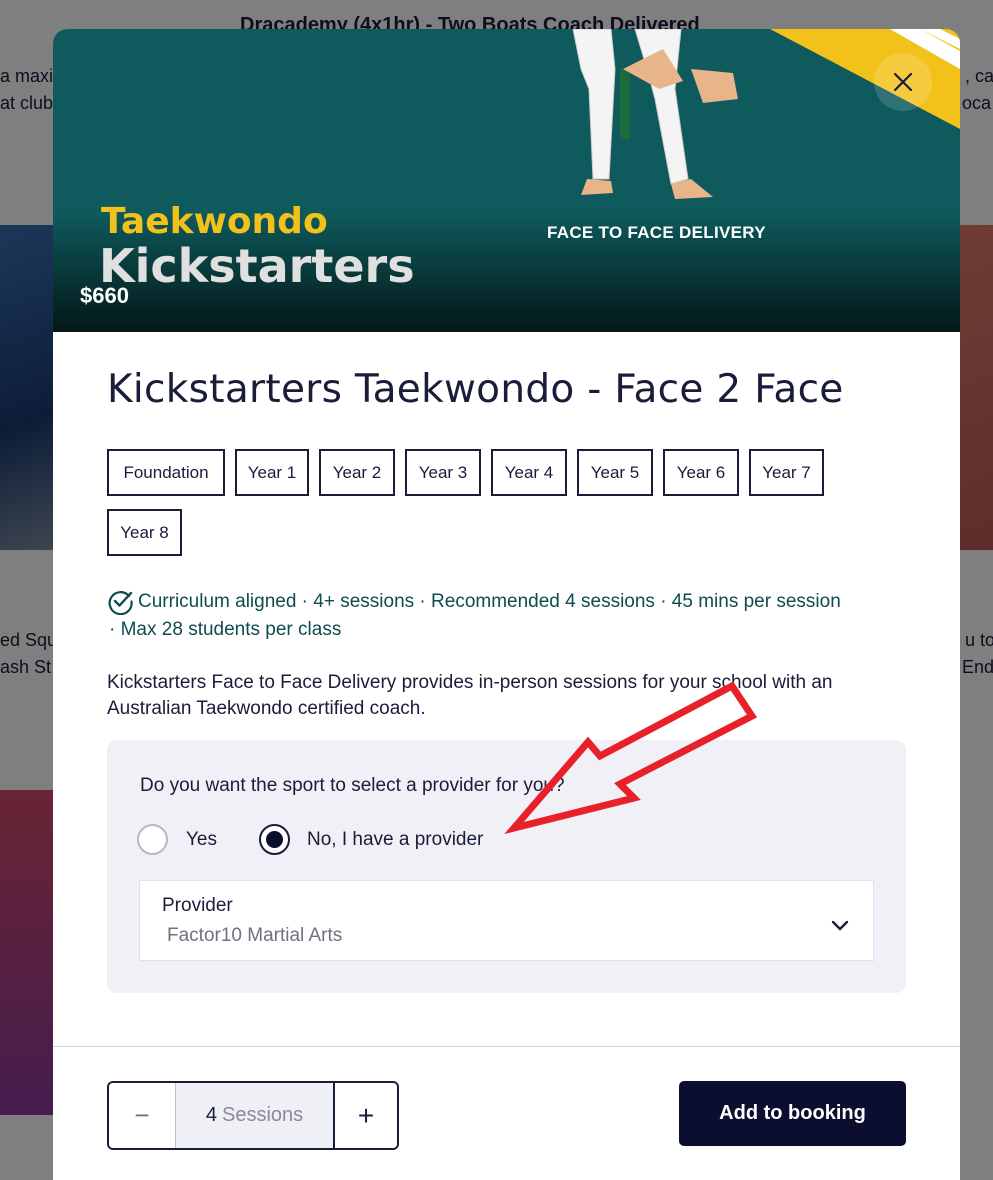  What do you see at coordinates (201, 840) in the screenshot?
I see `radio-yes-label: Yes` at bounding box center [201, 840].